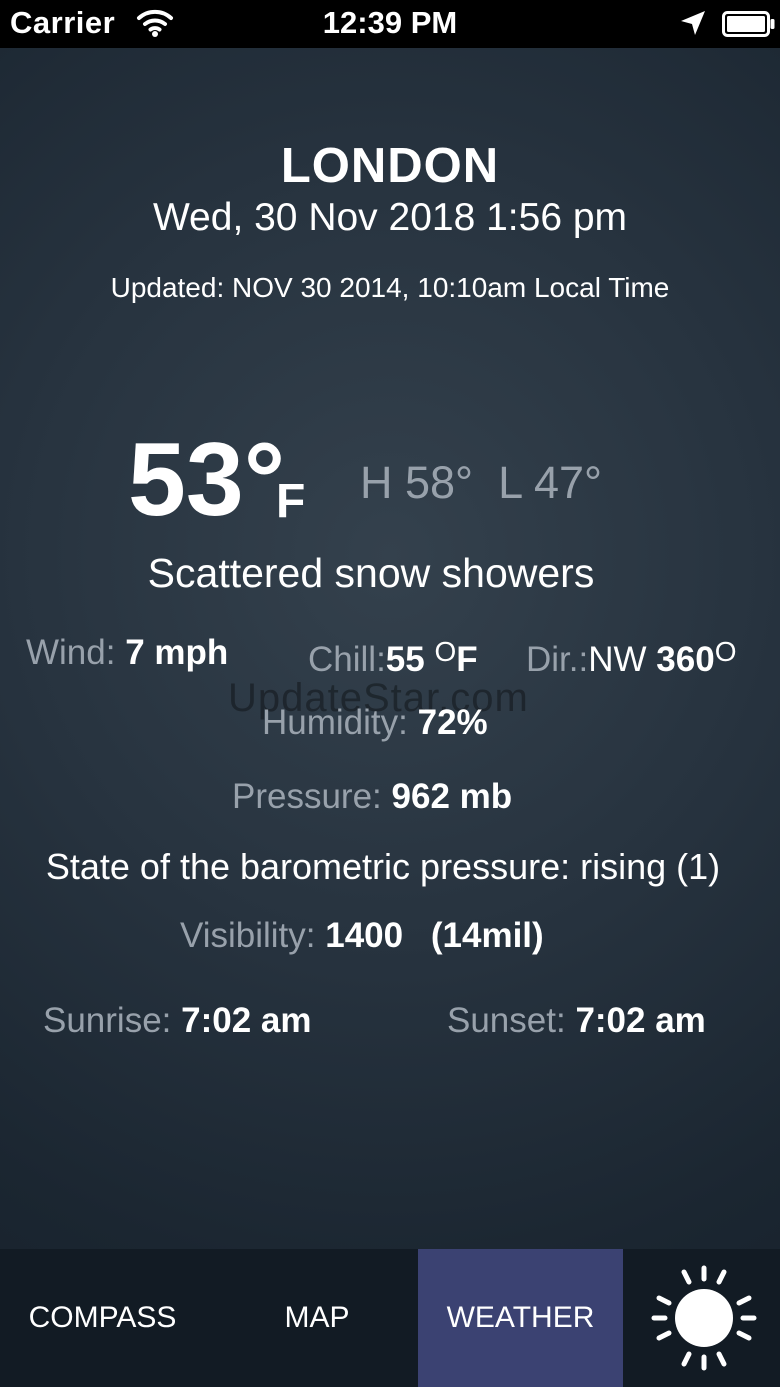 This screenshot has height=1387, width=780. I want to click on chill-value: 55, so click(405, 659).